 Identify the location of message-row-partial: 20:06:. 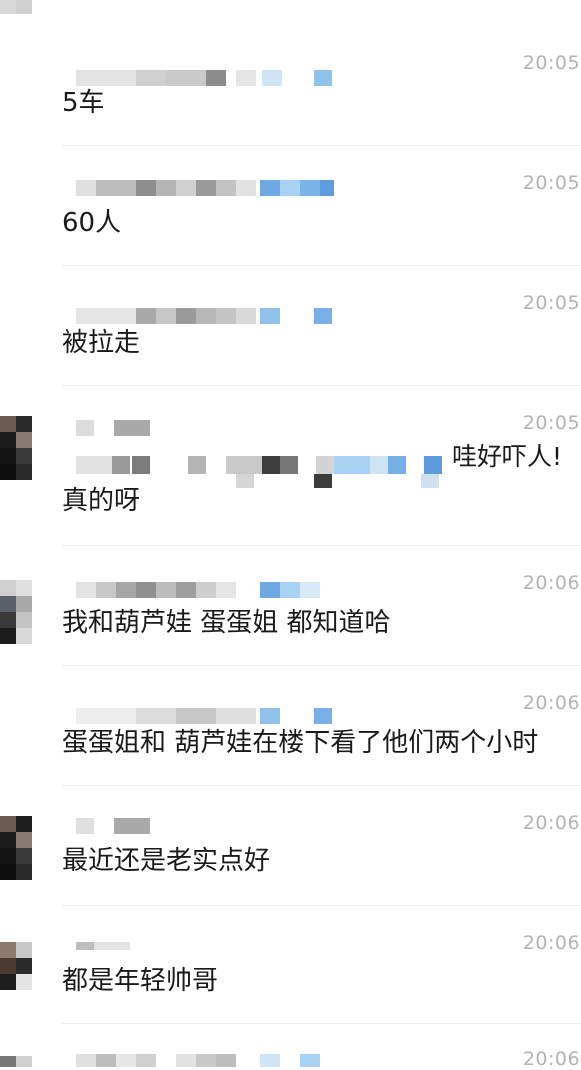
(290, 1048).